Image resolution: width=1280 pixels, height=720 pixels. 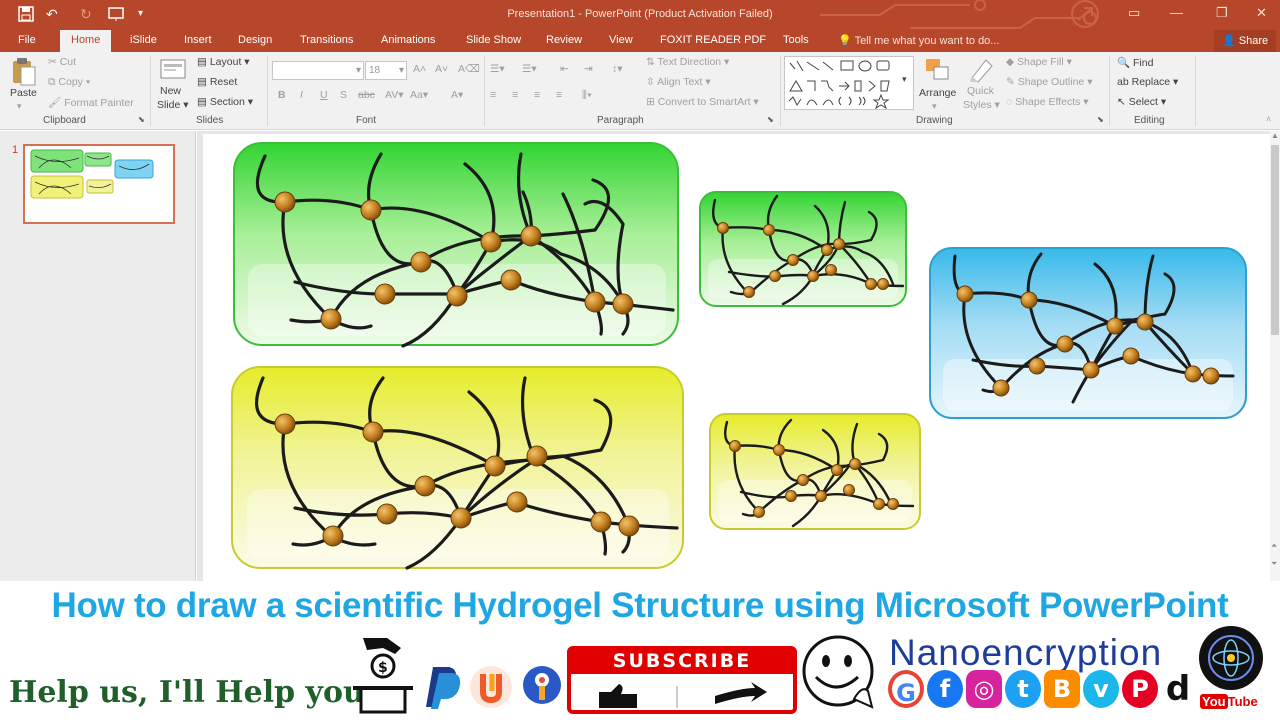 I want to click on hydrogel-box-yellow-small, so click(x=815, y=471).